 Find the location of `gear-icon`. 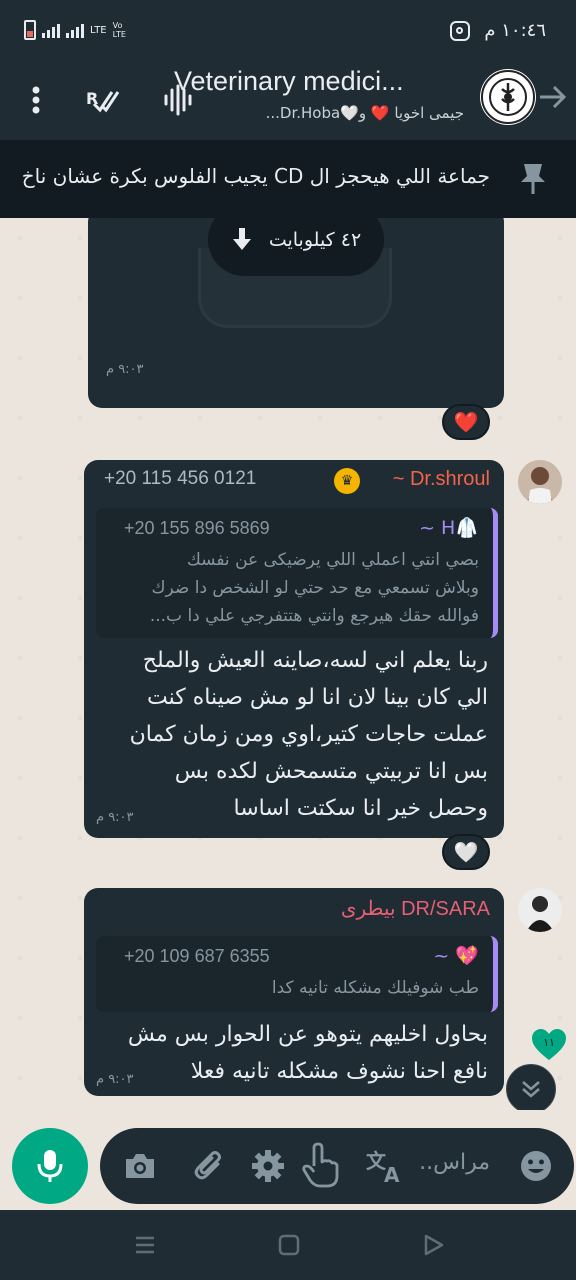

gear-icon is located at coordinates (268, 1166).